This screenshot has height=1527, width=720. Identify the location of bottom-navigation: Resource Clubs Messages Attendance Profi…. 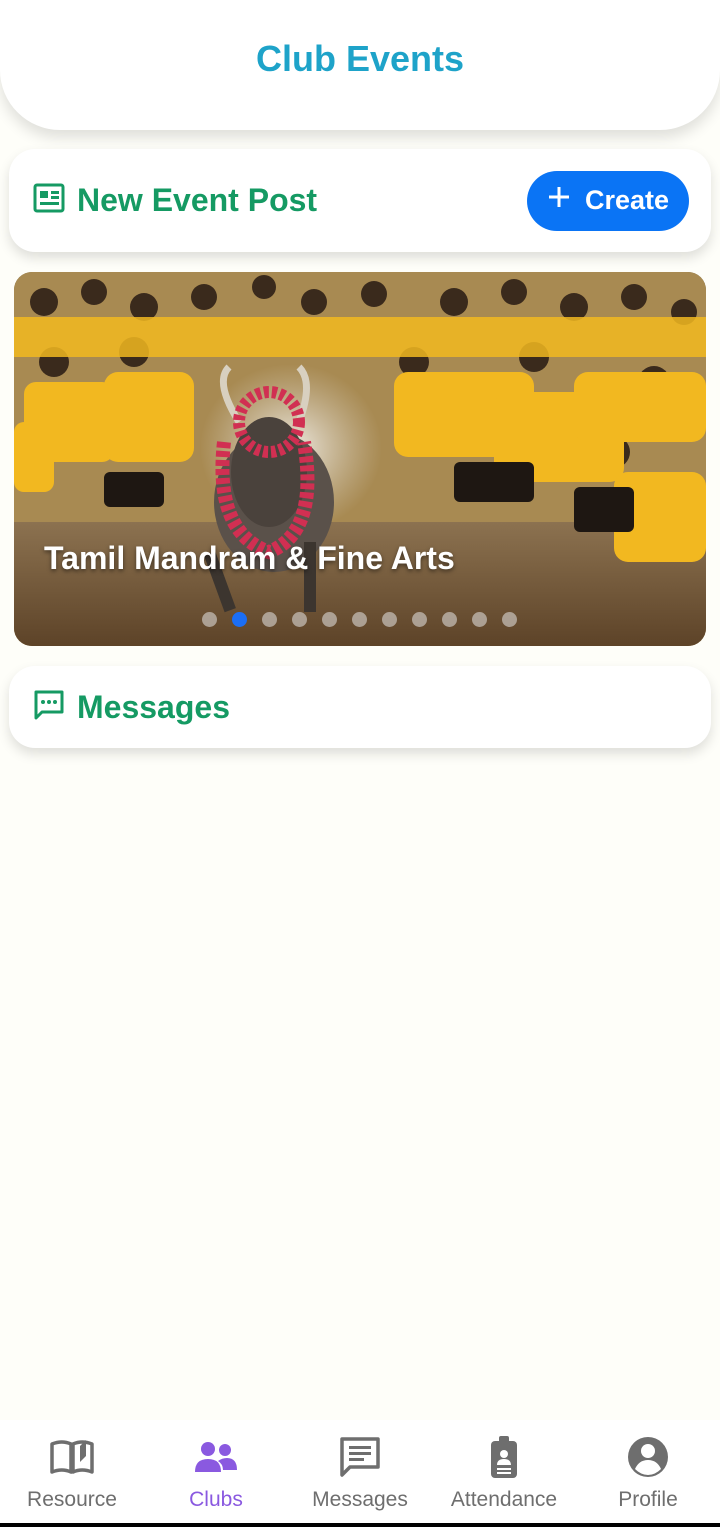
(360, 1471).